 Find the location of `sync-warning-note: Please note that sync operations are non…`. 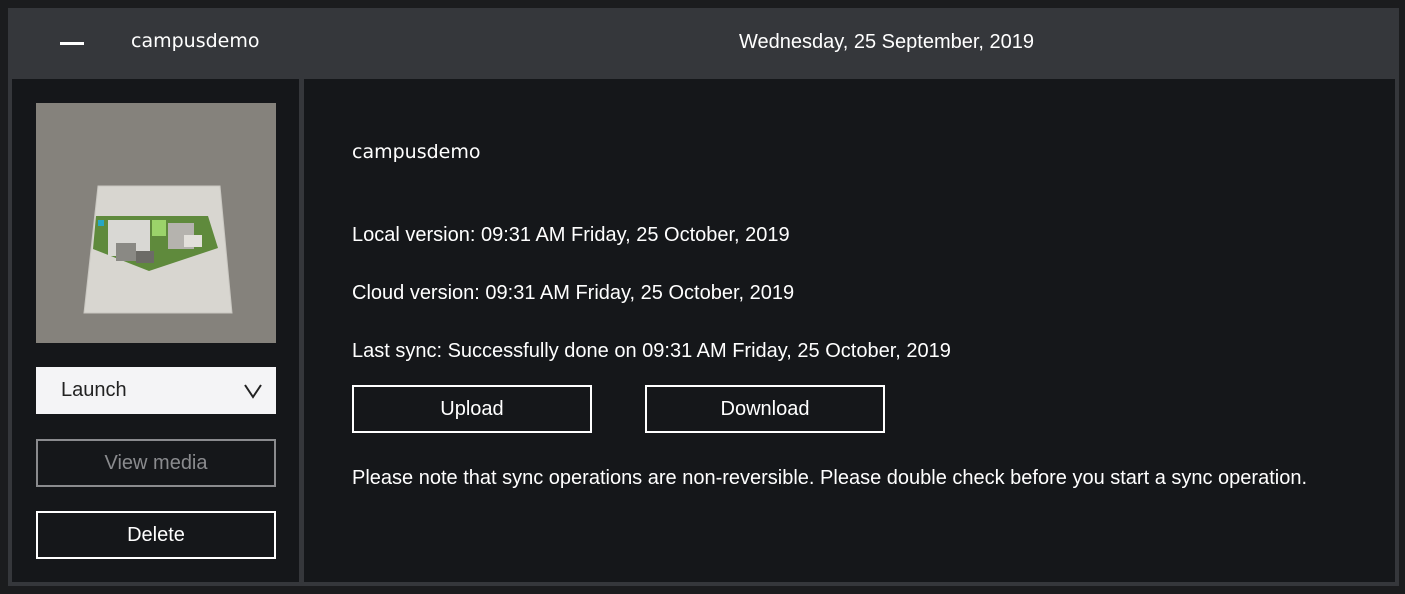

sync-warning-note: Please note that sync operations are non… is located at coordinates (830, 478).